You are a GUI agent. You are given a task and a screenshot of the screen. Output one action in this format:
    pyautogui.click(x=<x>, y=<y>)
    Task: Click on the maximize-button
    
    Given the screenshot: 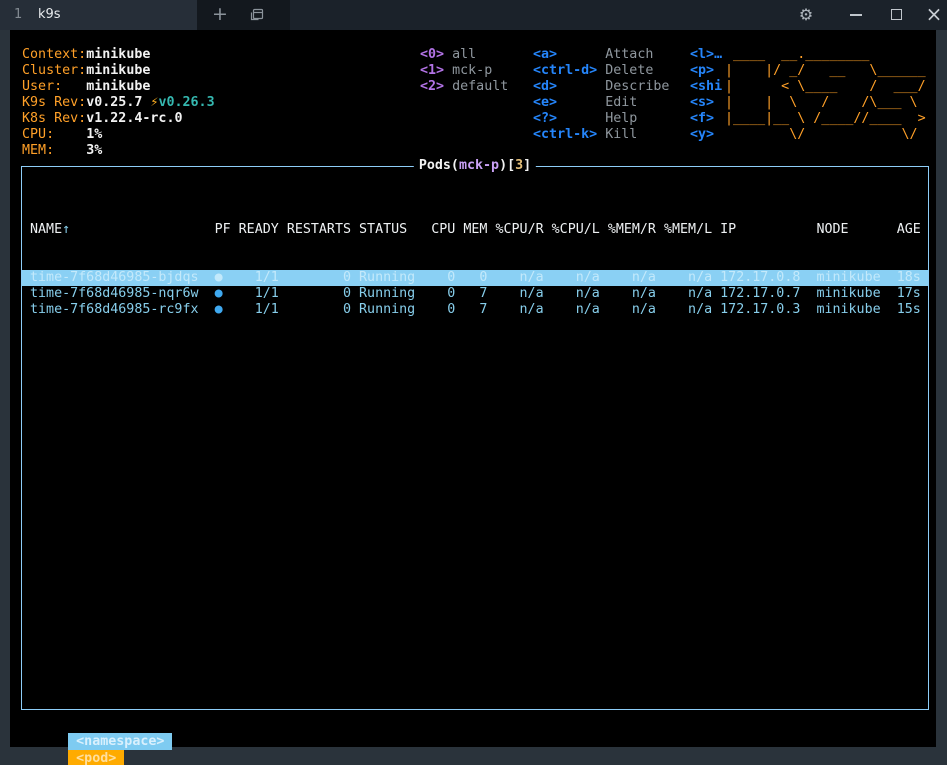 What is the action you would take?
    pyautogui.click(x=896, y=15)
    